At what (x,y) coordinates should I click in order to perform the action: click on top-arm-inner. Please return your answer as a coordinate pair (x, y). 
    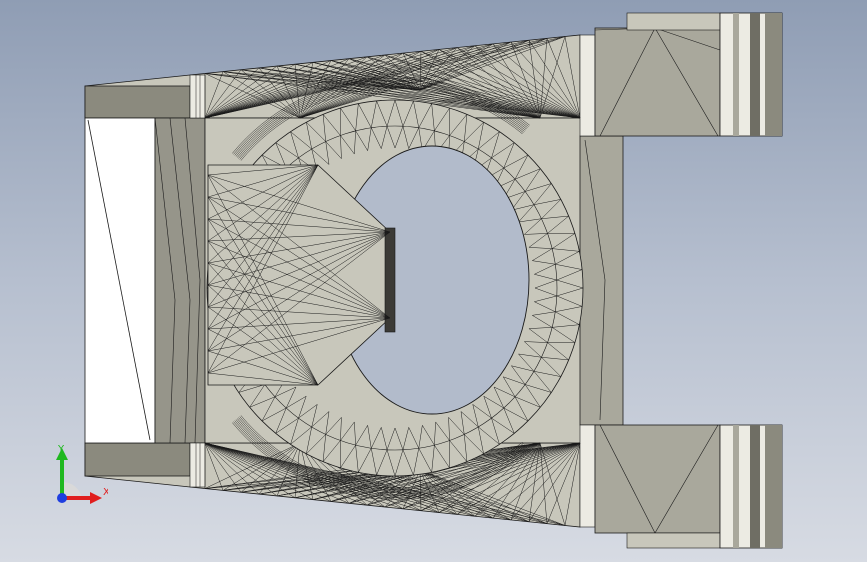
    Looking at the image, I should click on (587, 85).